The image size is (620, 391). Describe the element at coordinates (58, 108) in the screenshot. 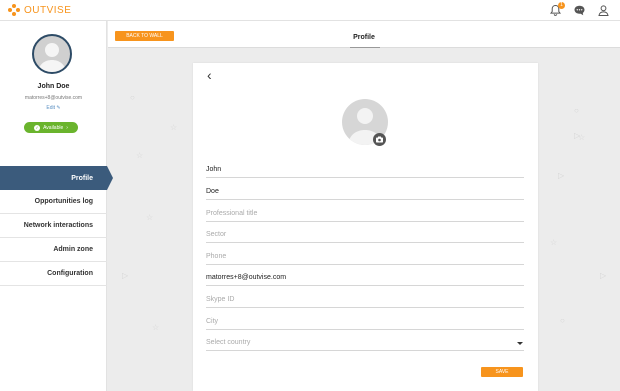

I see `pencil-icon: ✎` at that location.